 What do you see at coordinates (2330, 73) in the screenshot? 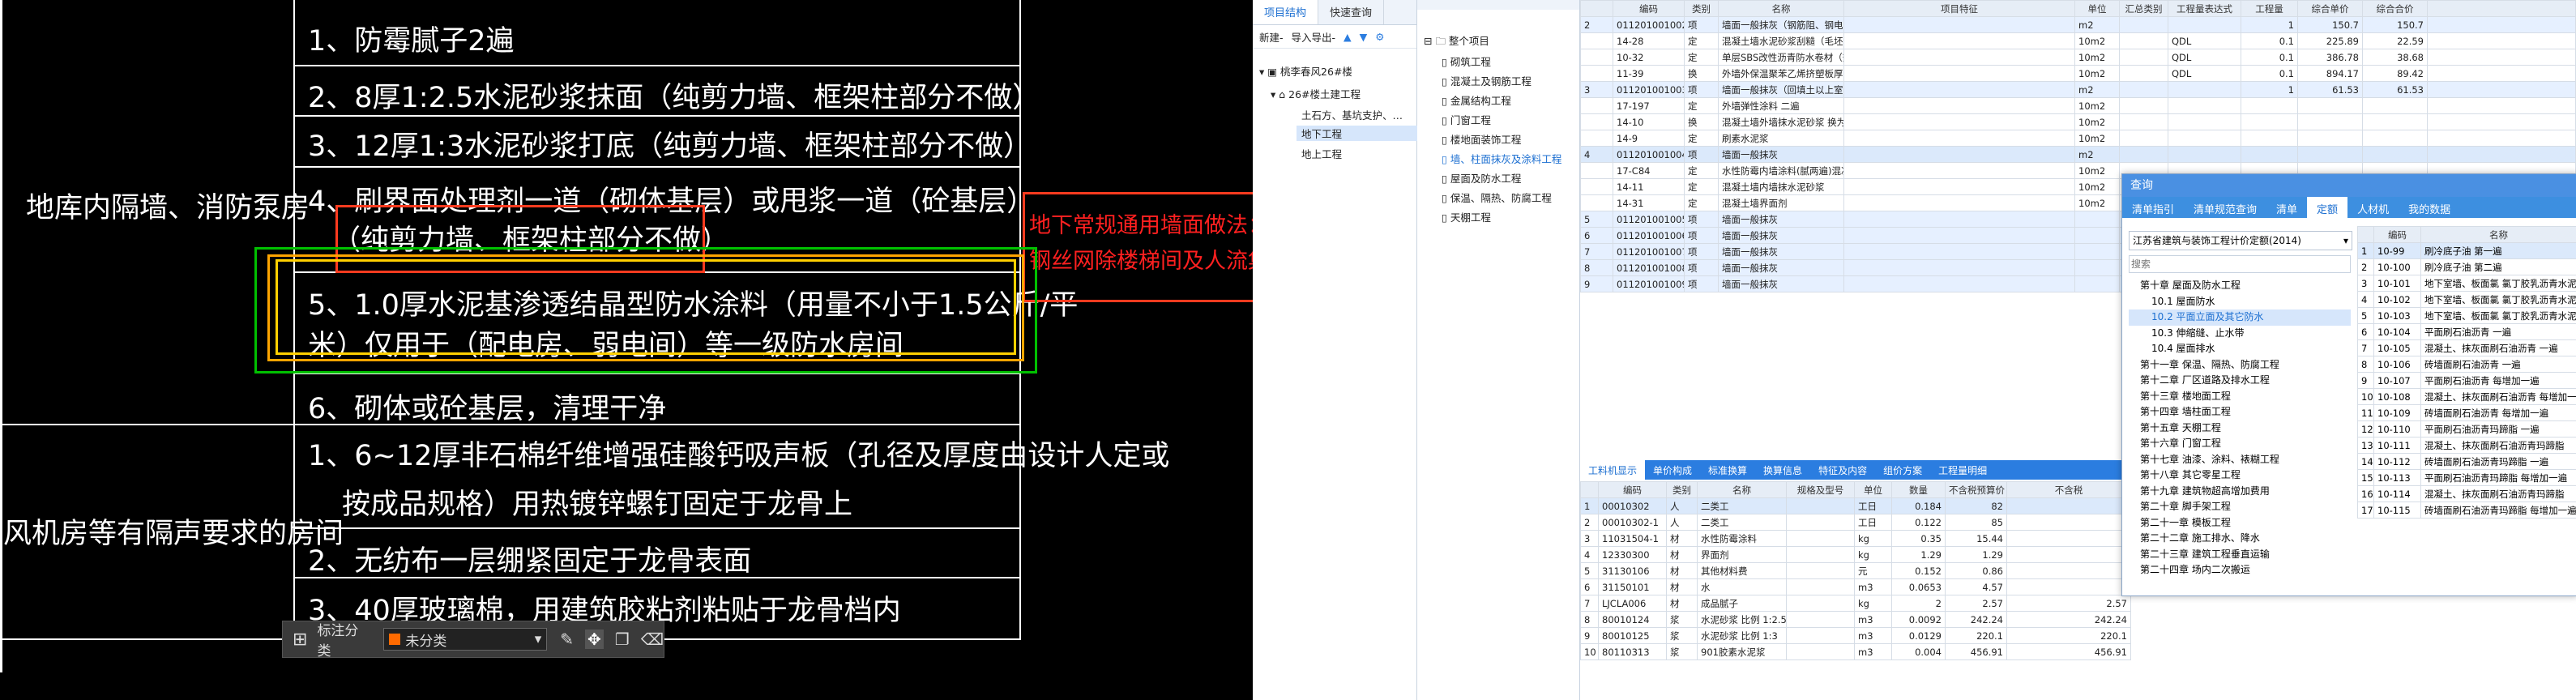
I see `cell-price: 894.17` at bounding box center [2330, 73].